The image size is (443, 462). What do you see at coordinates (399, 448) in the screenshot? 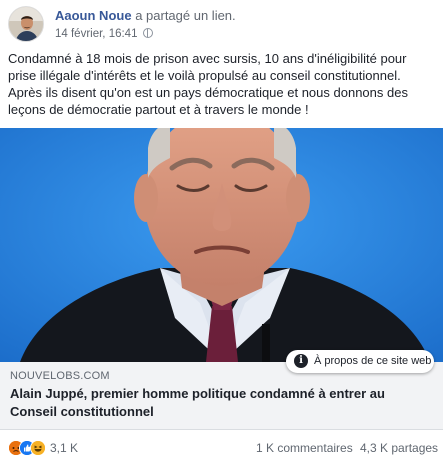
I see `shares-count: 4,3 K partages` at bounding box center [399, 448].